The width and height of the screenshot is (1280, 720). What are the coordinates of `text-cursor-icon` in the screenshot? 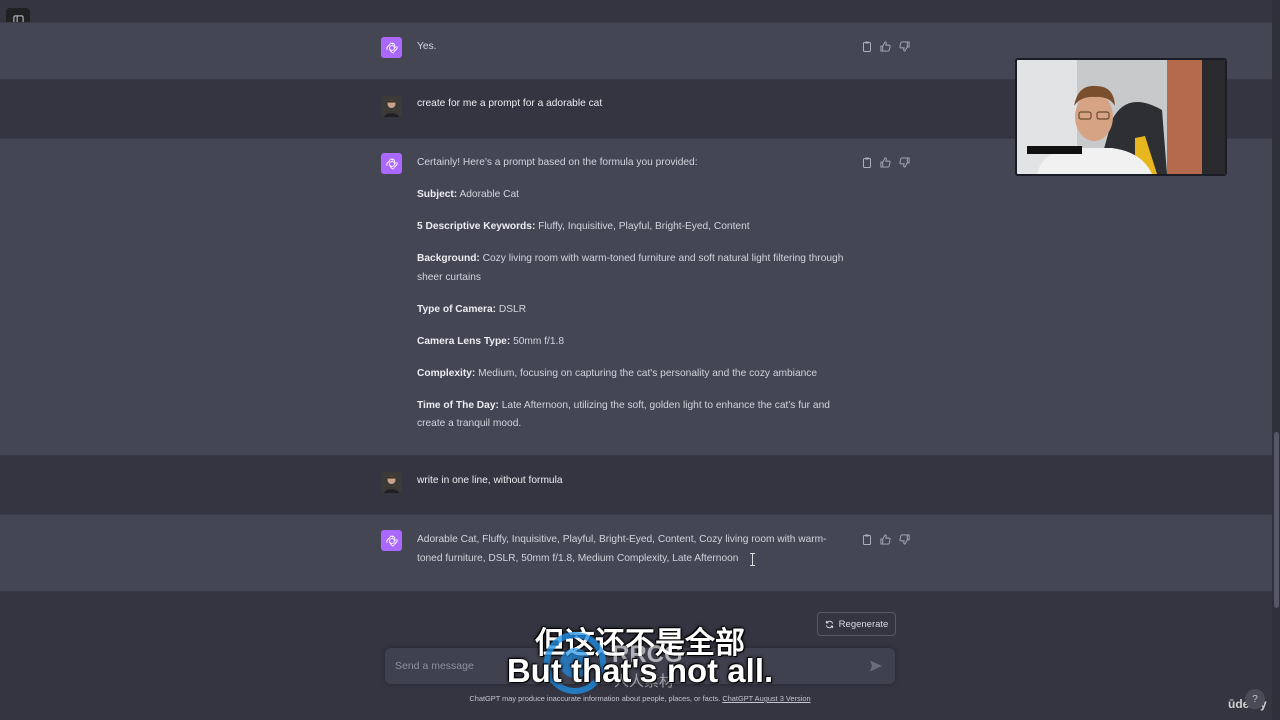 It's located at (752, 559).